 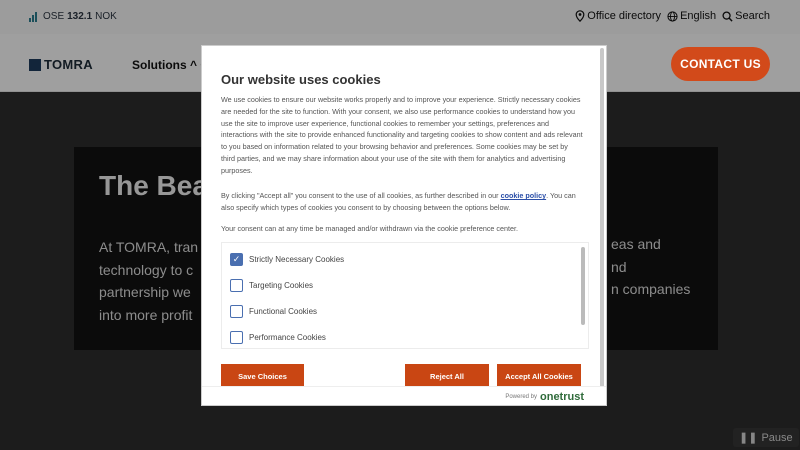 What do you see at coordinates (447, 376) in the screenshot?
I see `reject-all-button: Reject All` at bounding box center [447, 376].